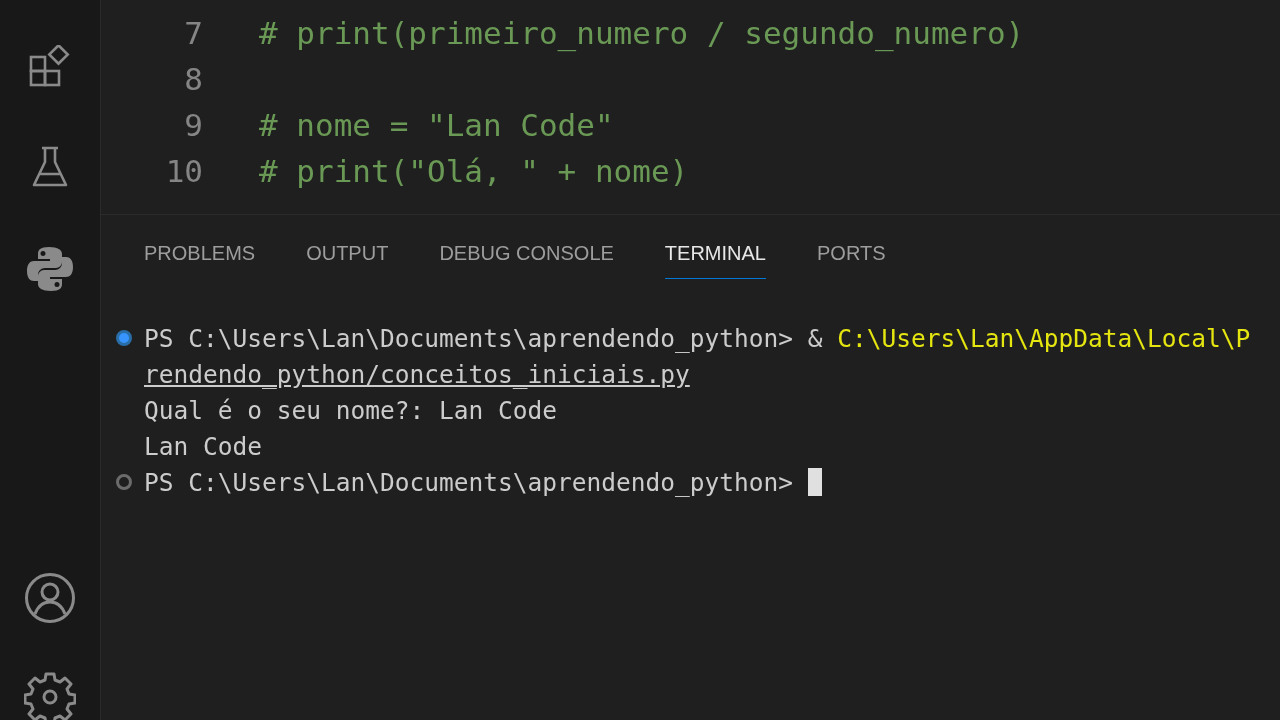 The height and width of the screenshot is (720, 1280). I want to click on flask-icon, so click(50, 167).